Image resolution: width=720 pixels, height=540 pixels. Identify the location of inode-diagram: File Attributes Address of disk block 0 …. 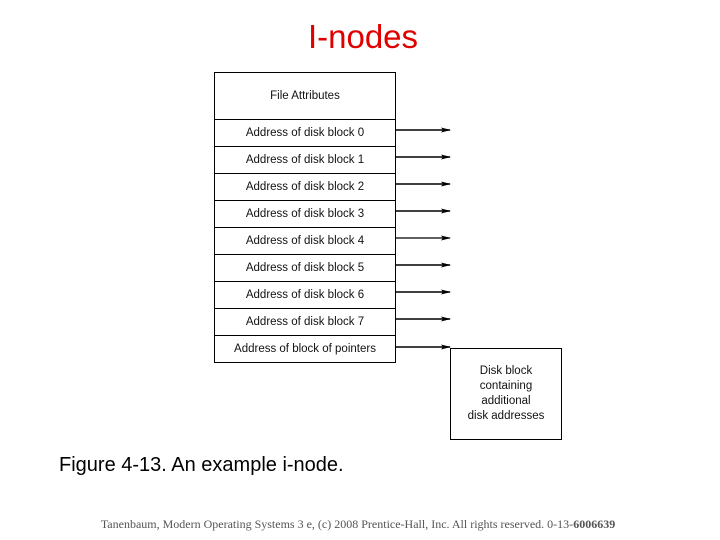
(305, 217).